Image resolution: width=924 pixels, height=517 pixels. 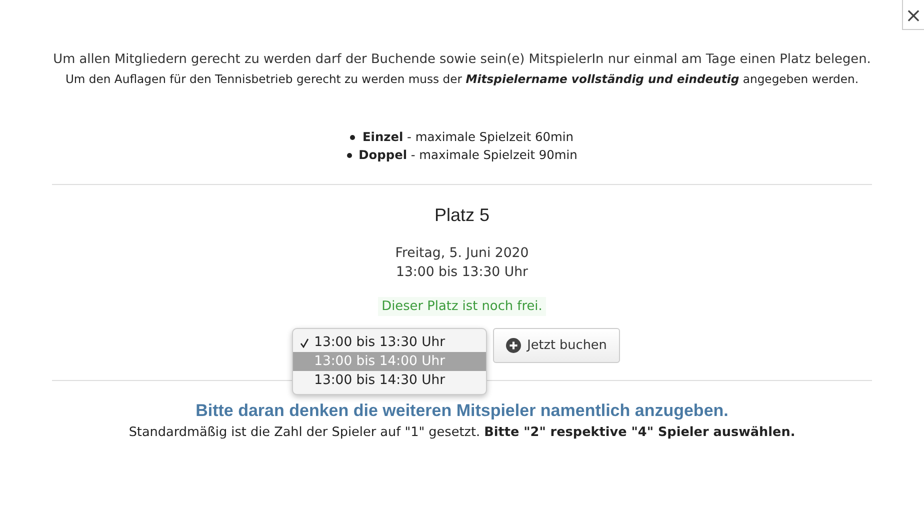 I want to click on checkmark-icon, so click(x=305, y=343).